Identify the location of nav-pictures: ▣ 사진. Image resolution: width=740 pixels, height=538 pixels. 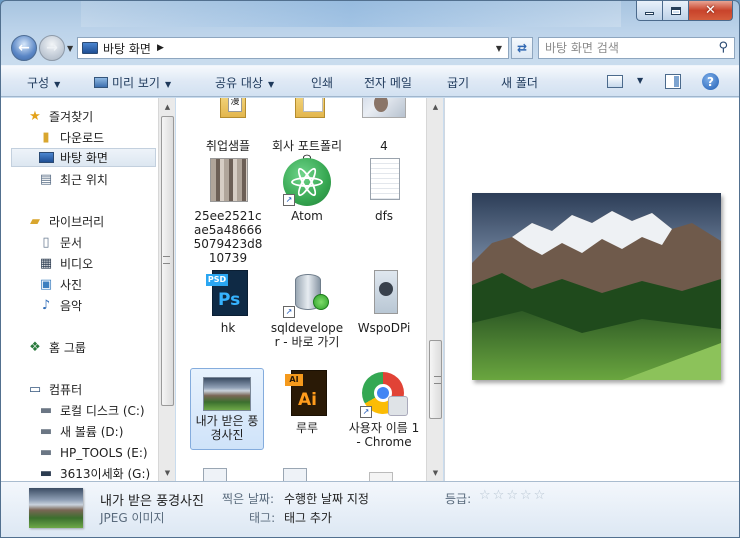
(97, 284).